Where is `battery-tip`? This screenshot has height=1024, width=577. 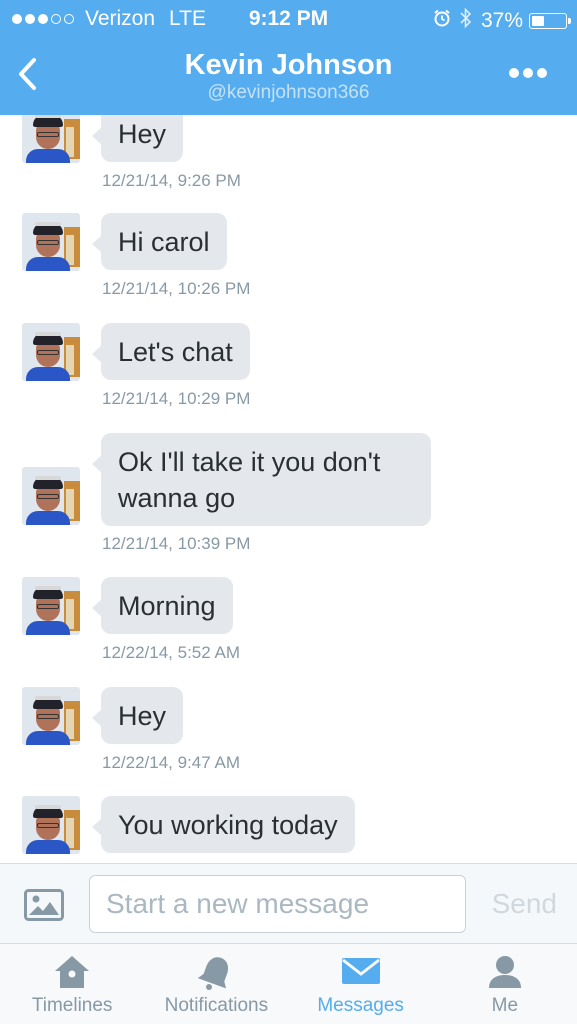 battery-tip is located at coordinates (569, 21).